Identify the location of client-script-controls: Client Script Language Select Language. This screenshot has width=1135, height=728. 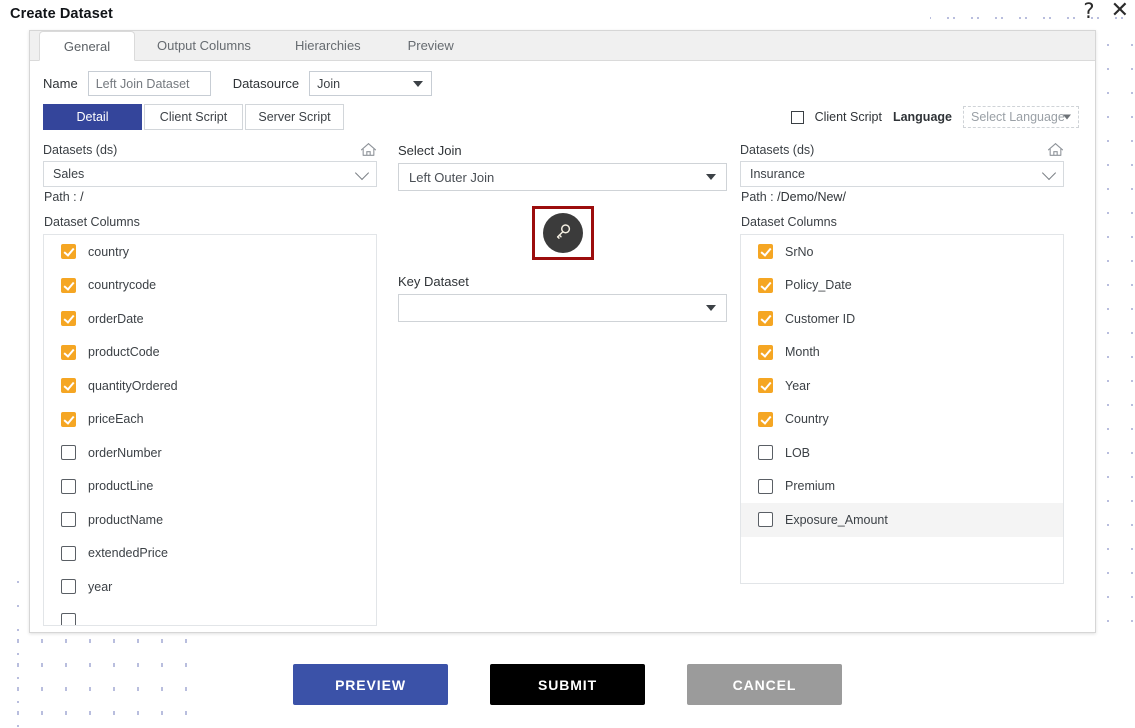
(934, 117).